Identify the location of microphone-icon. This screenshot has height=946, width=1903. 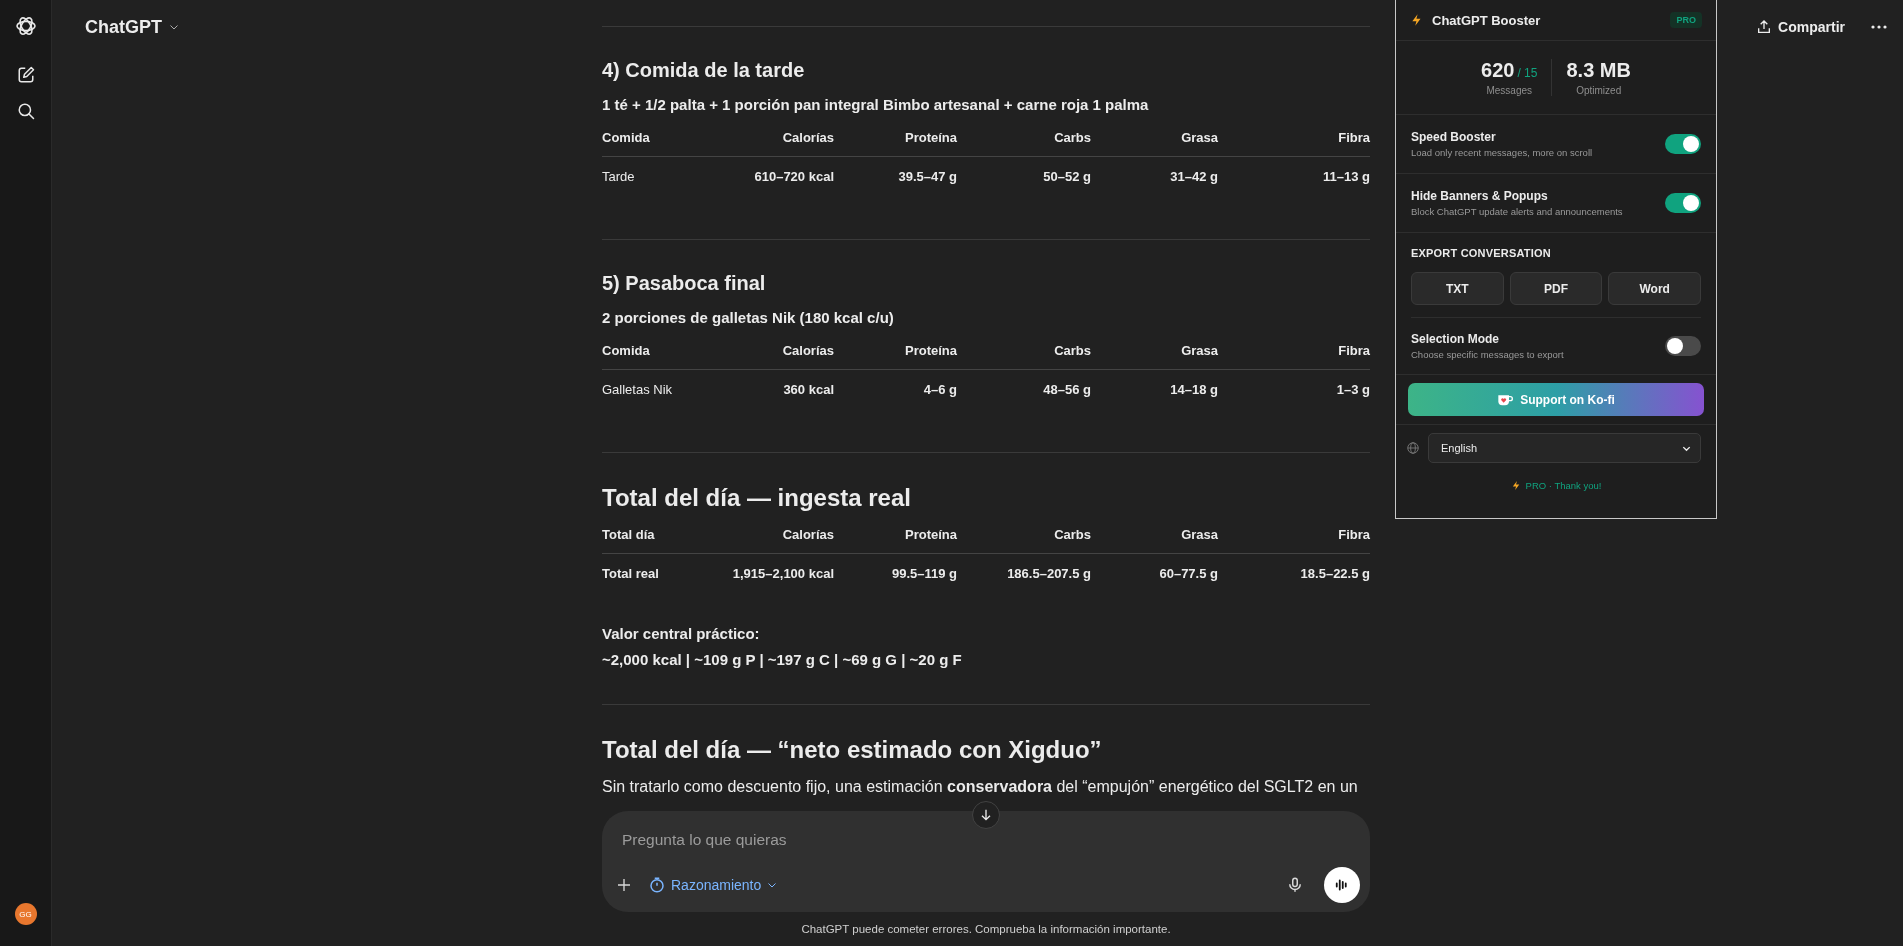
(1295, 885).